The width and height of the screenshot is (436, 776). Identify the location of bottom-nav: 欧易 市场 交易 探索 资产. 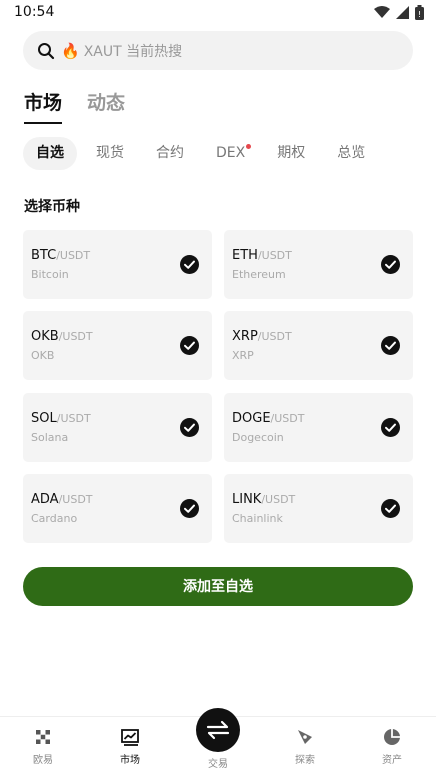
(218, 742).